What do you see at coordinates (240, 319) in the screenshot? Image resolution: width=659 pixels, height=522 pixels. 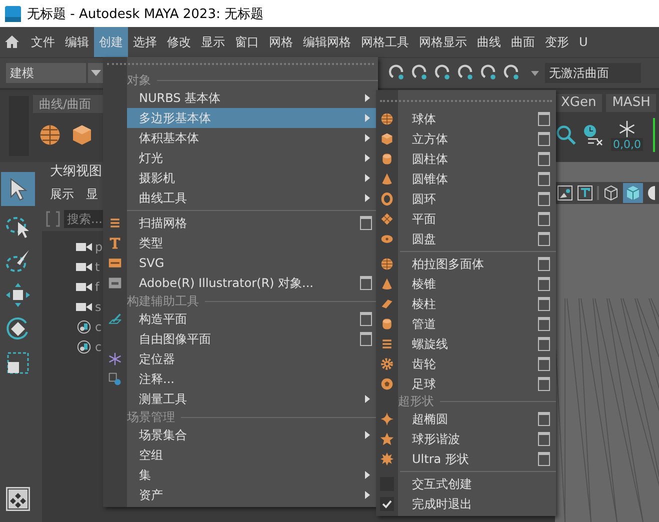 I see `menu-item: 构造平面` at bounding box center [240, 319].